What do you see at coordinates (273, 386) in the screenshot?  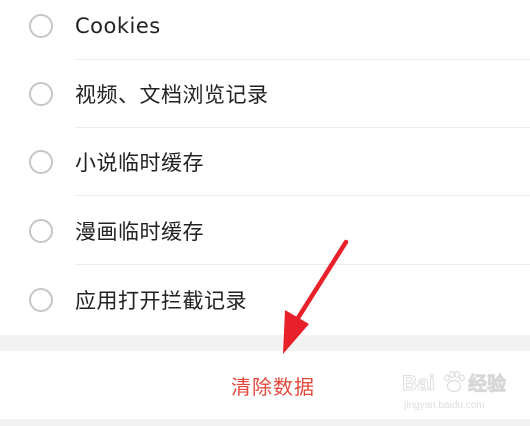 I see `clear-data-label: 清除数据` at bounding box center [273, 386].